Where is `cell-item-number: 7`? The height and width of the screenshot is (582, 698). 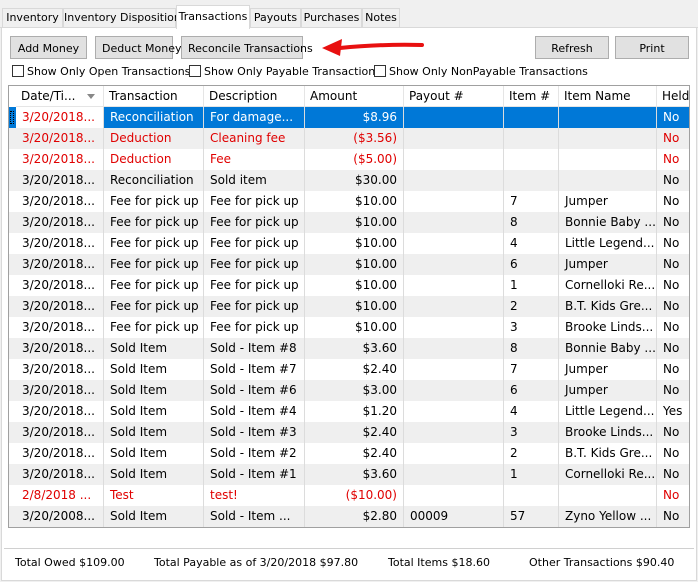 cell-item-number: 7 is located at coordinates (531, 369).